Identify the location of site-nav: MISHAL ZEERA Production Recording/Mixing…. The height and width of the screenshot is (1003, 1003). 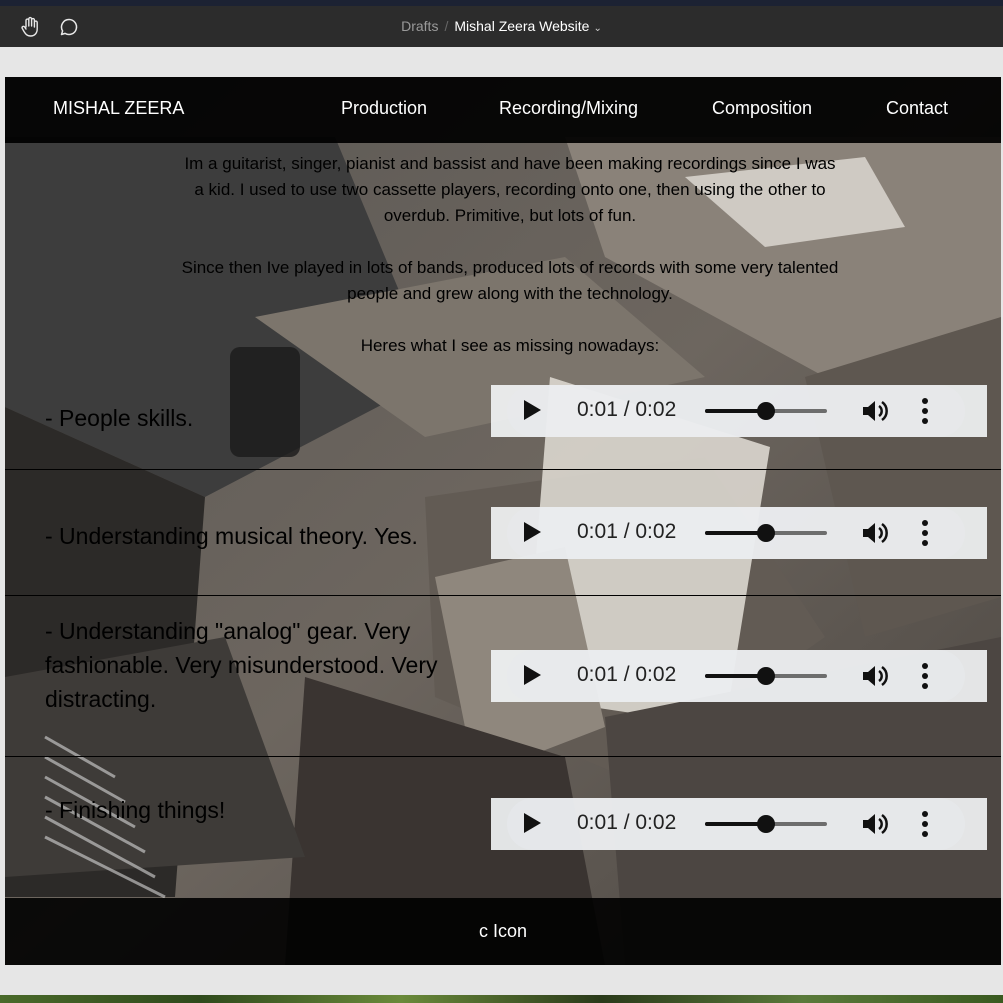
(503, 110).